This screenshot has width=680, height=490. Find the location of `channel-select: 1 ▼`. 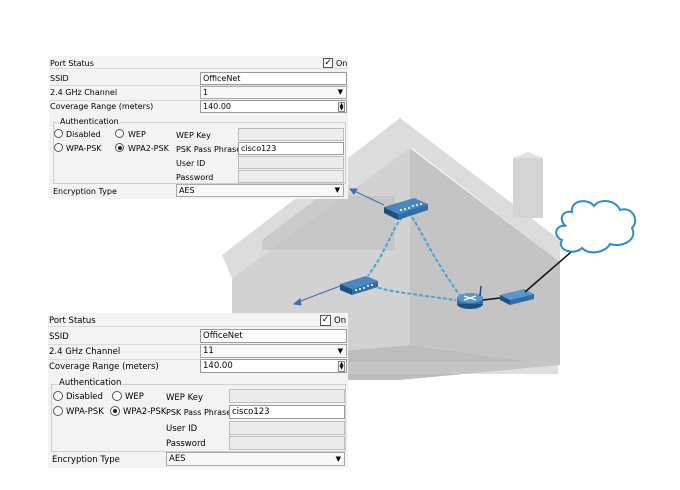

channel-select: 1 ▼ is located at coordinates (273, 92).